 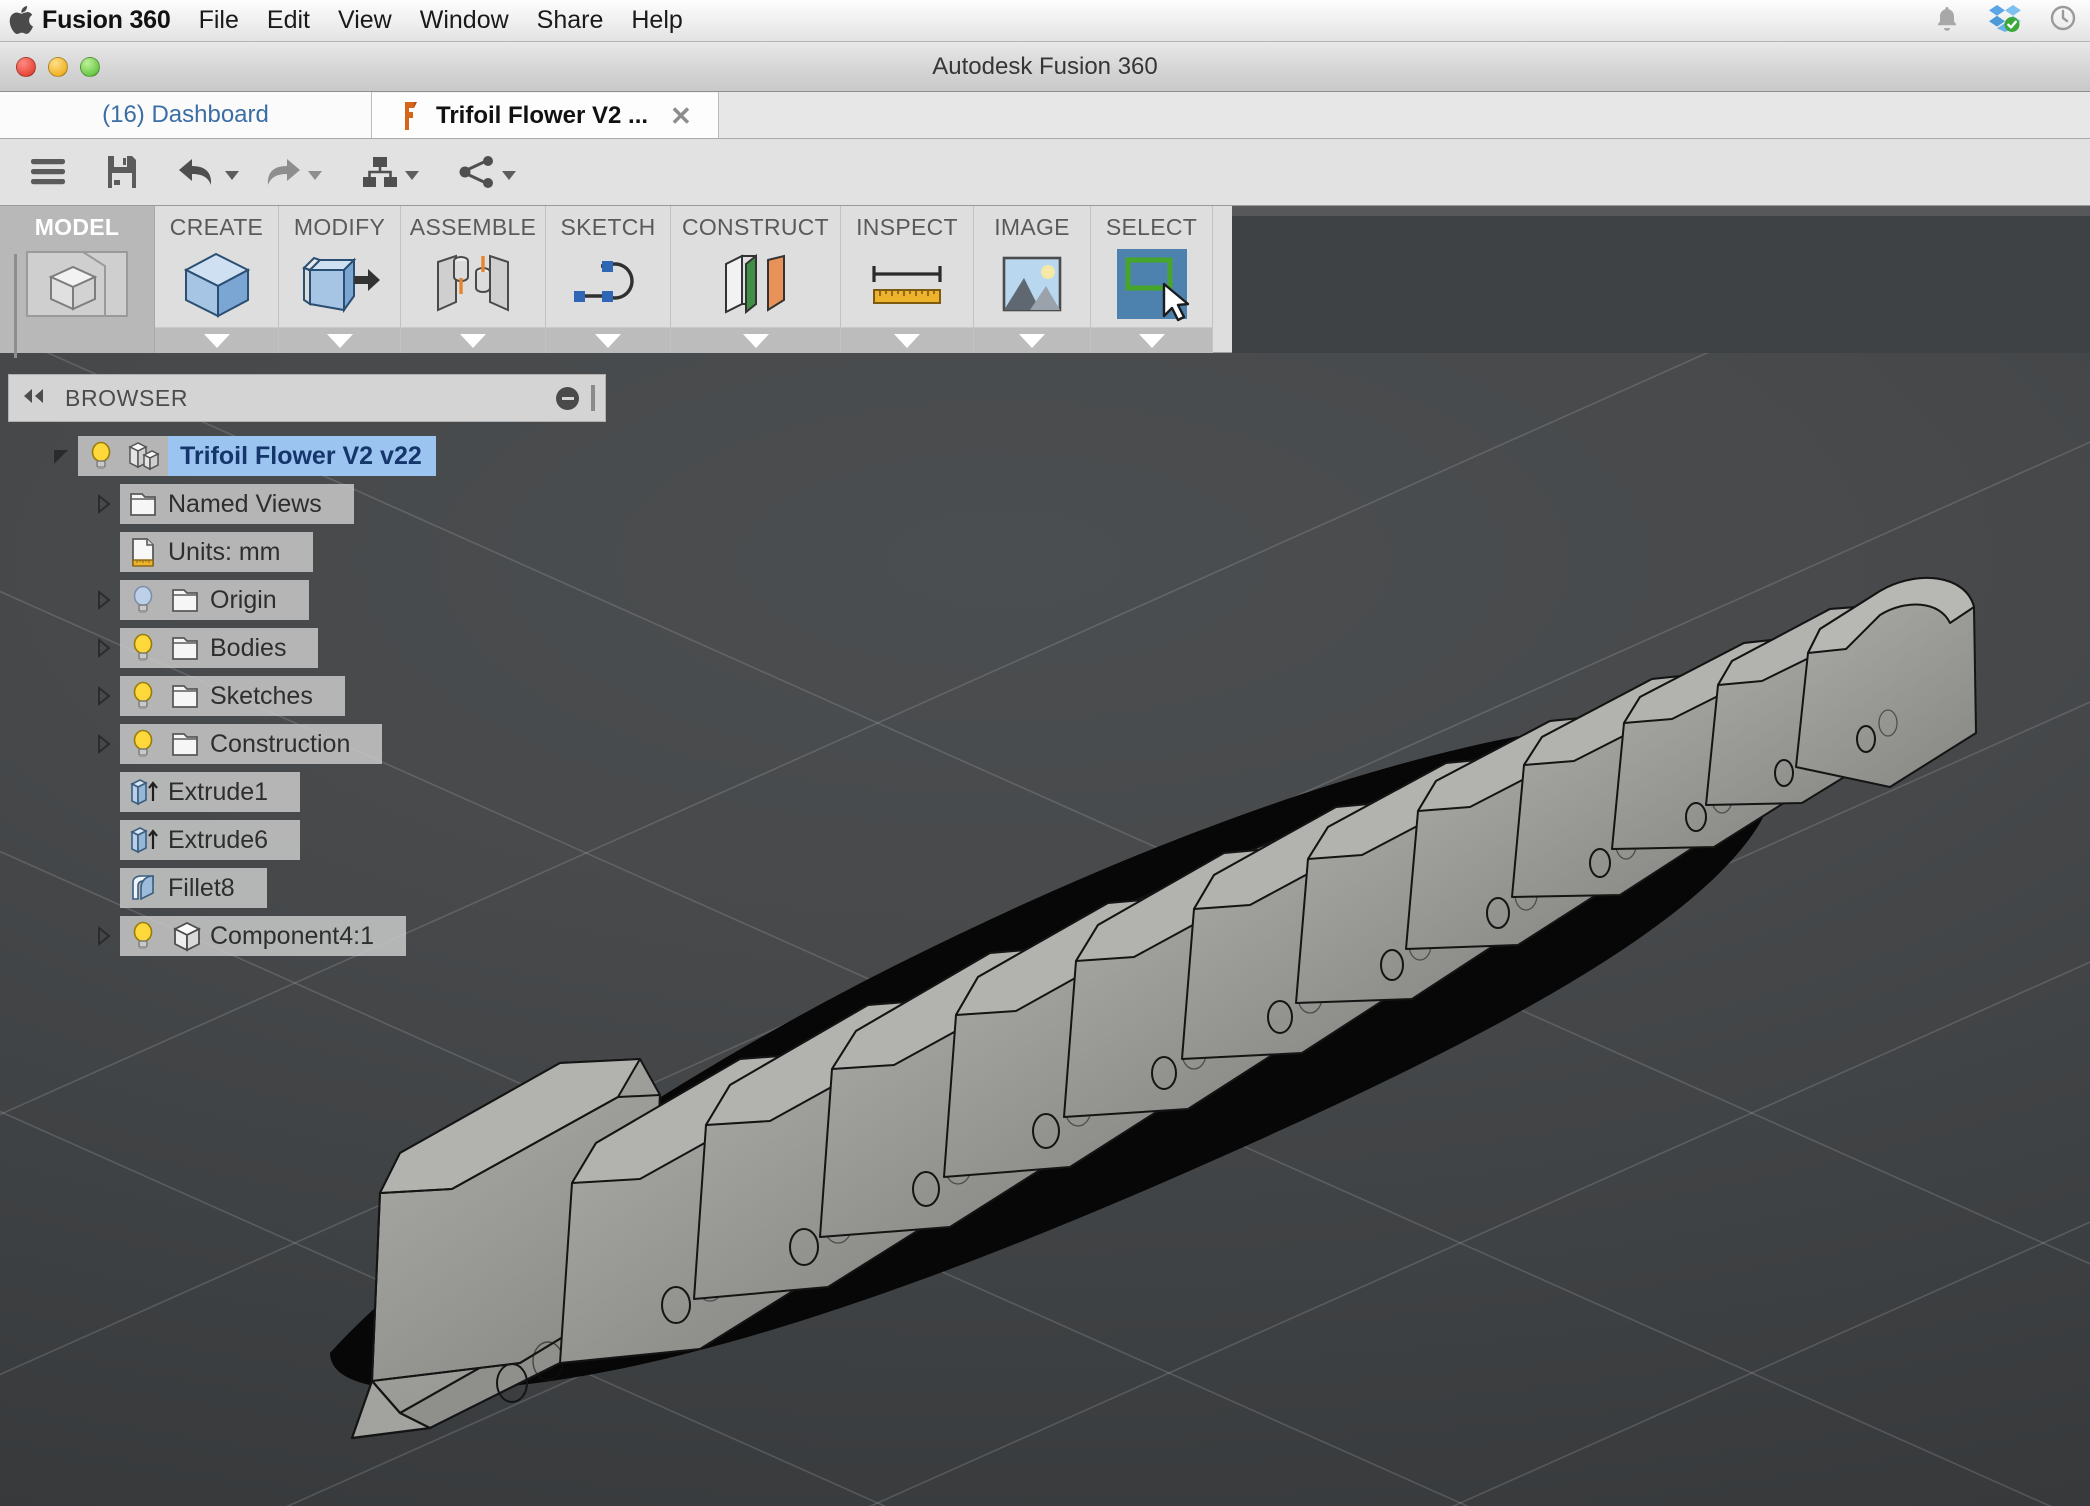 What do you see at coordinates (339, 284) in the screenshot?
I see `press-pull-icon` at bounding box center [339, 284].